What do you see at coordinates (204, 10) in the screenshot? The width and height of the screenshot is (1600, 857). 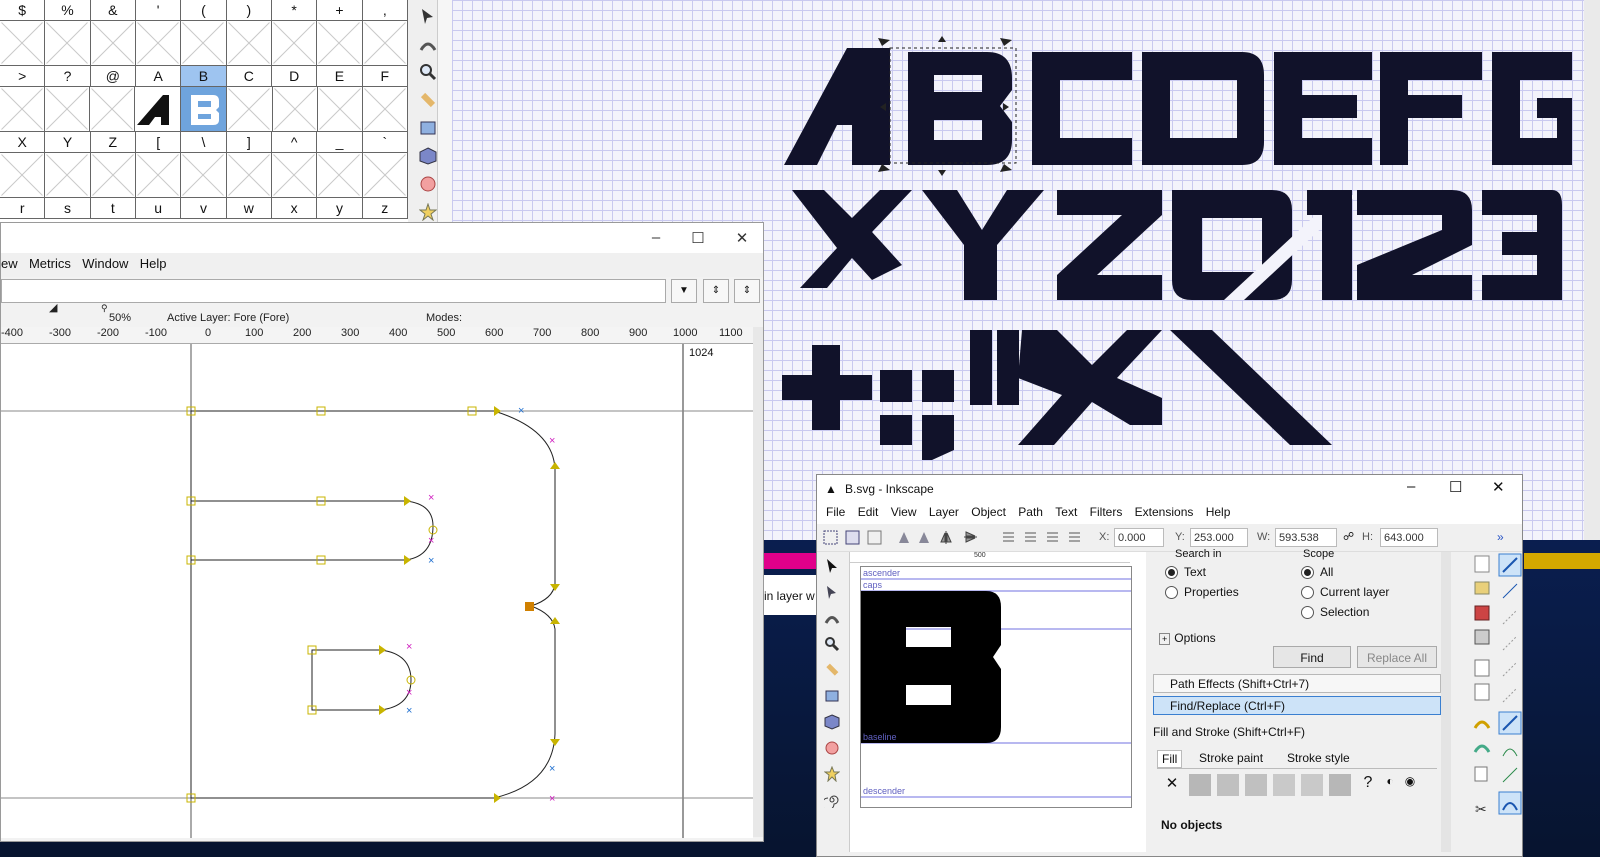 I see `glyph-cell-label: (` at bounding box center [204, 10].